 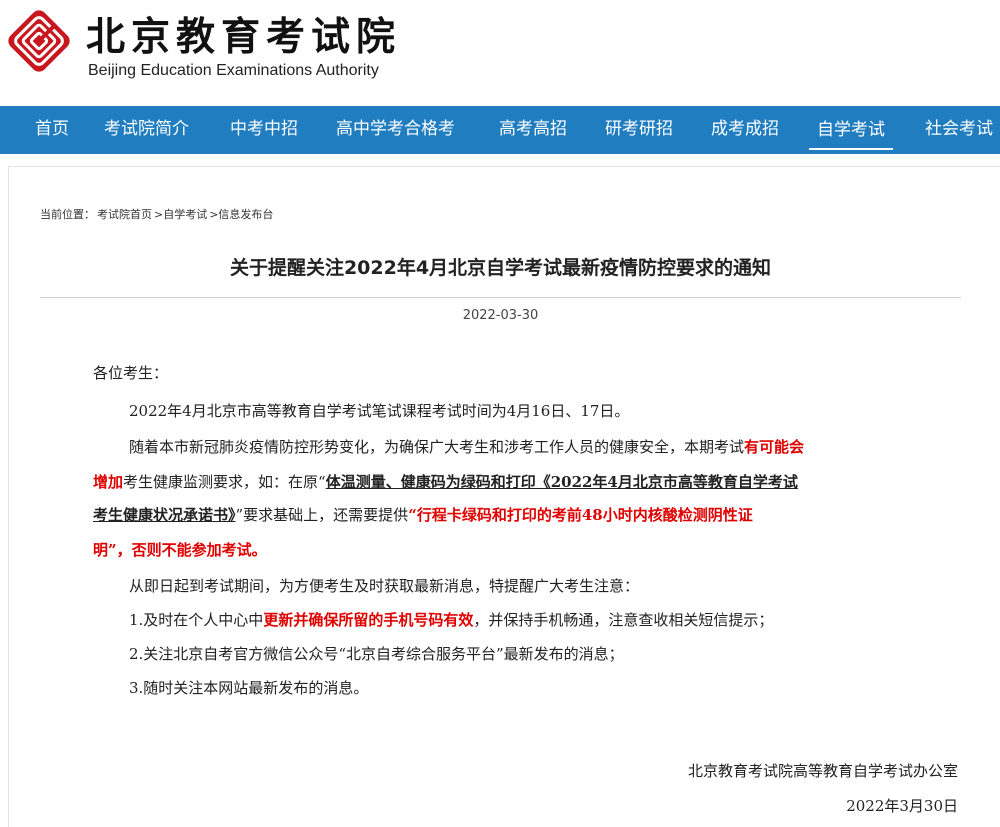 I want to click on p2-g: ”要求基础上，还需要提供, so click(x=322, y=515).